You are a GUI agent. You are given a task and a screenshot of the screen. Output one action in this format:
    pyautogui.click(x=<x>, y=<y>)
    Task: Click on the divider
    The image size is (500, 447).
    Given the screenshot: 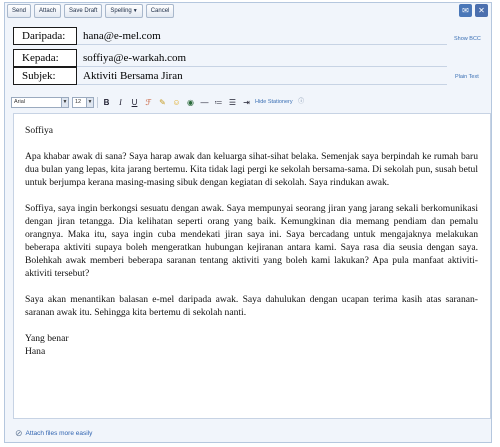 What is the action you would take?
    pyautogui.click(x=97, y=102)
    